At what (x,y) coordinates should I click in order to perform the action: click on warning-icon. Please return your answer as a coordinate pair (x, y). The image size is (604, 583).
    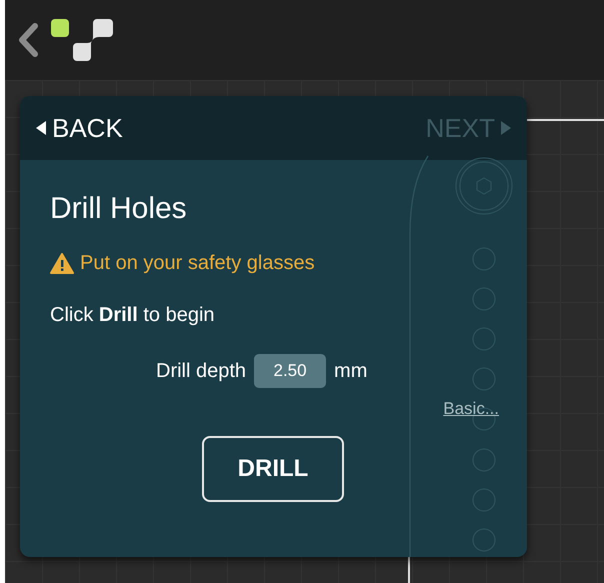
    Looking at the image, I should click on (62, 263).